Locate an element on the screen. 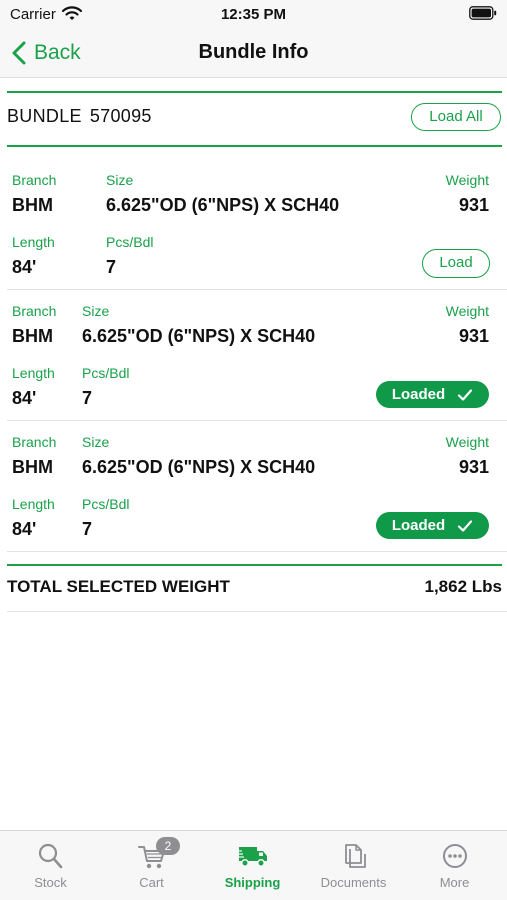 This screenshot has height=900, width=507. battery-icon is located at coordinates (483, 15).